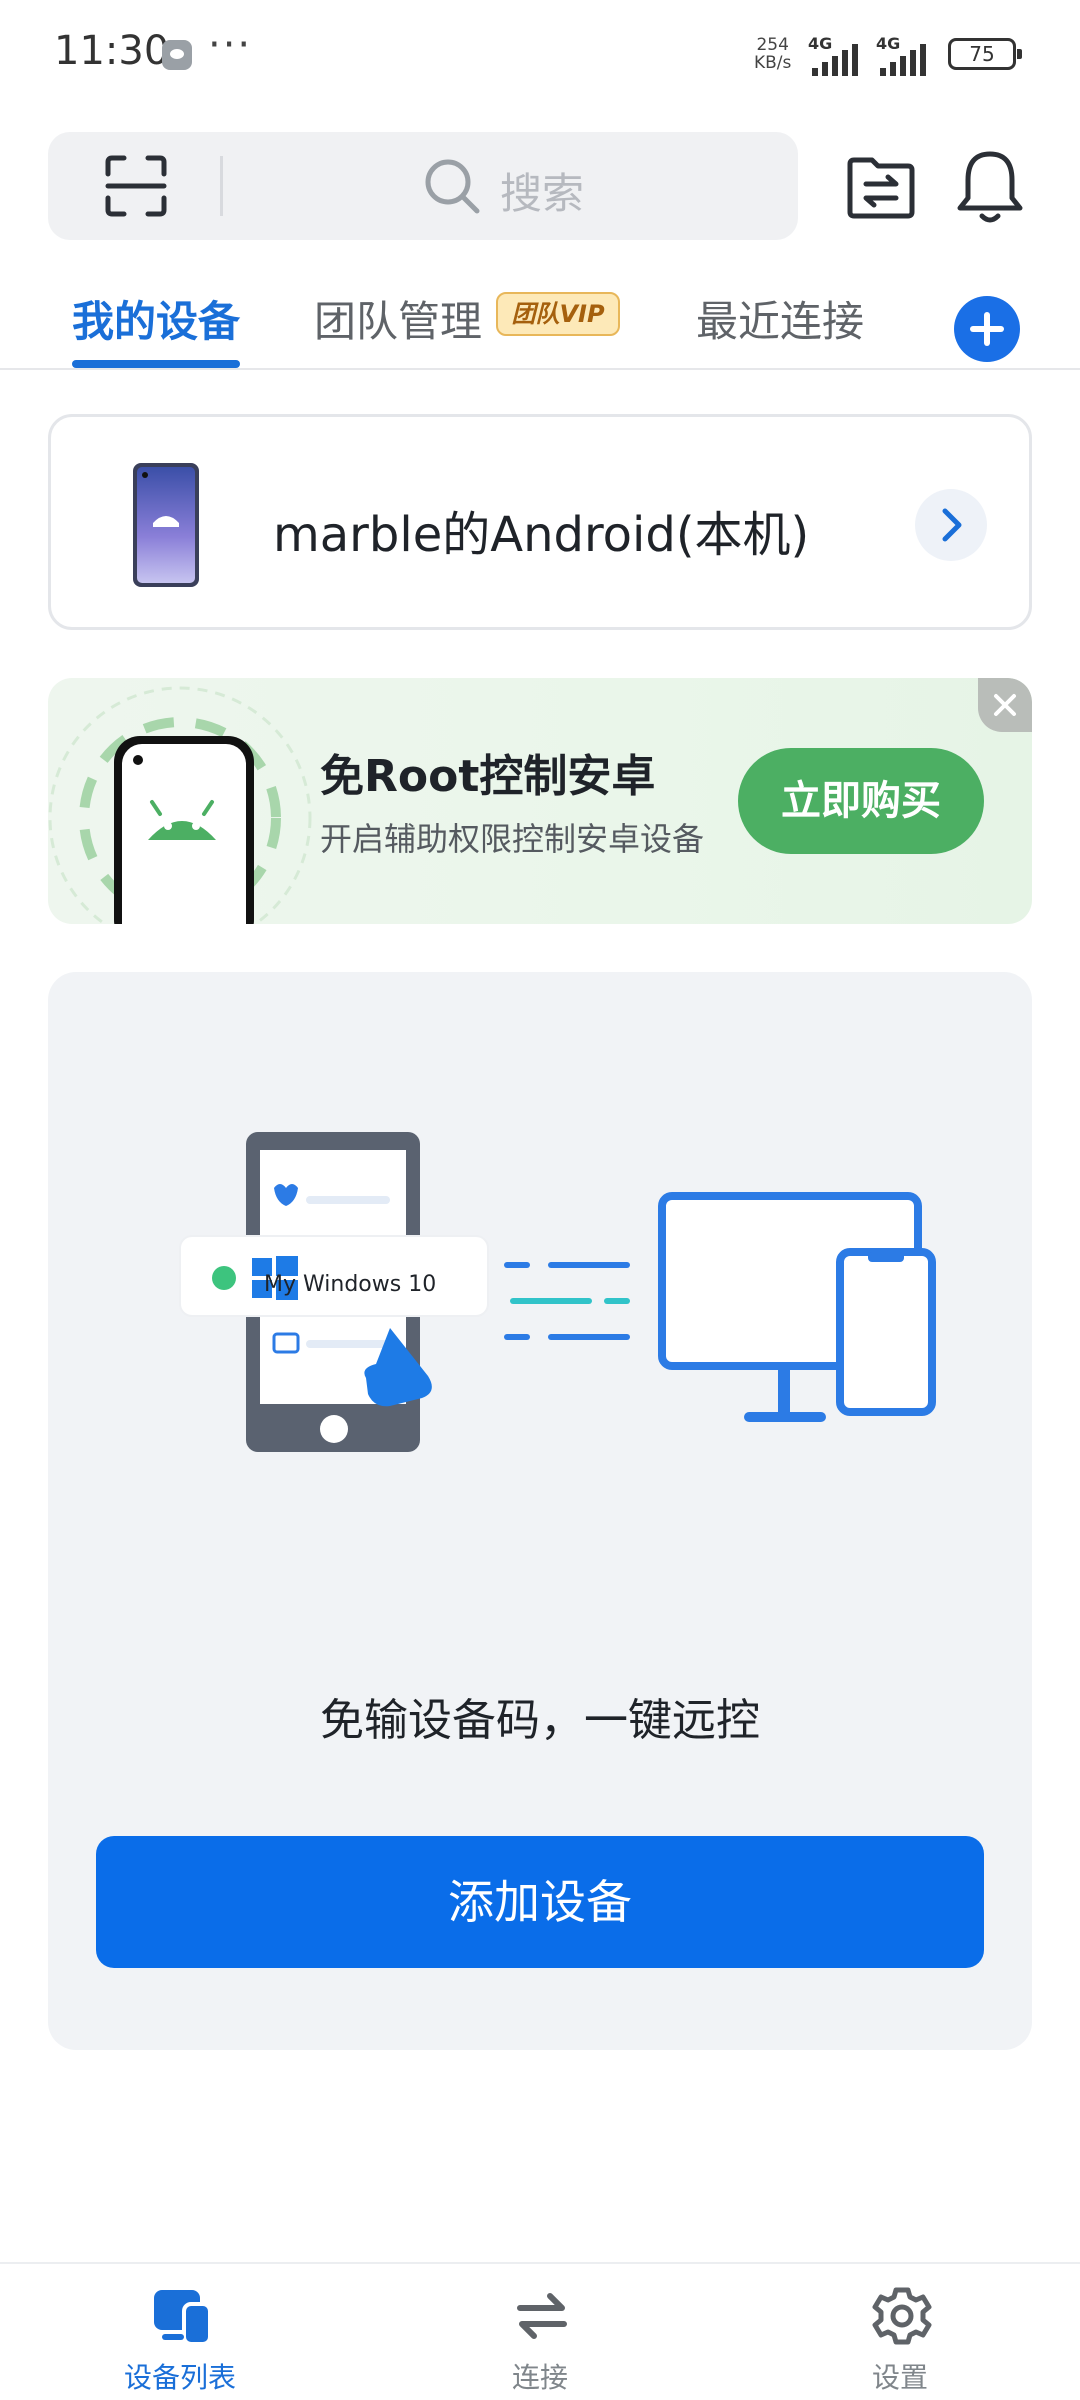 Image resolution: width=1080 pixels, height=2400 pixels. What do you see at coordinates (542, 2316) in the screenshot?
I see `connect-arrows-icon` at bounding box center [542, 2316].